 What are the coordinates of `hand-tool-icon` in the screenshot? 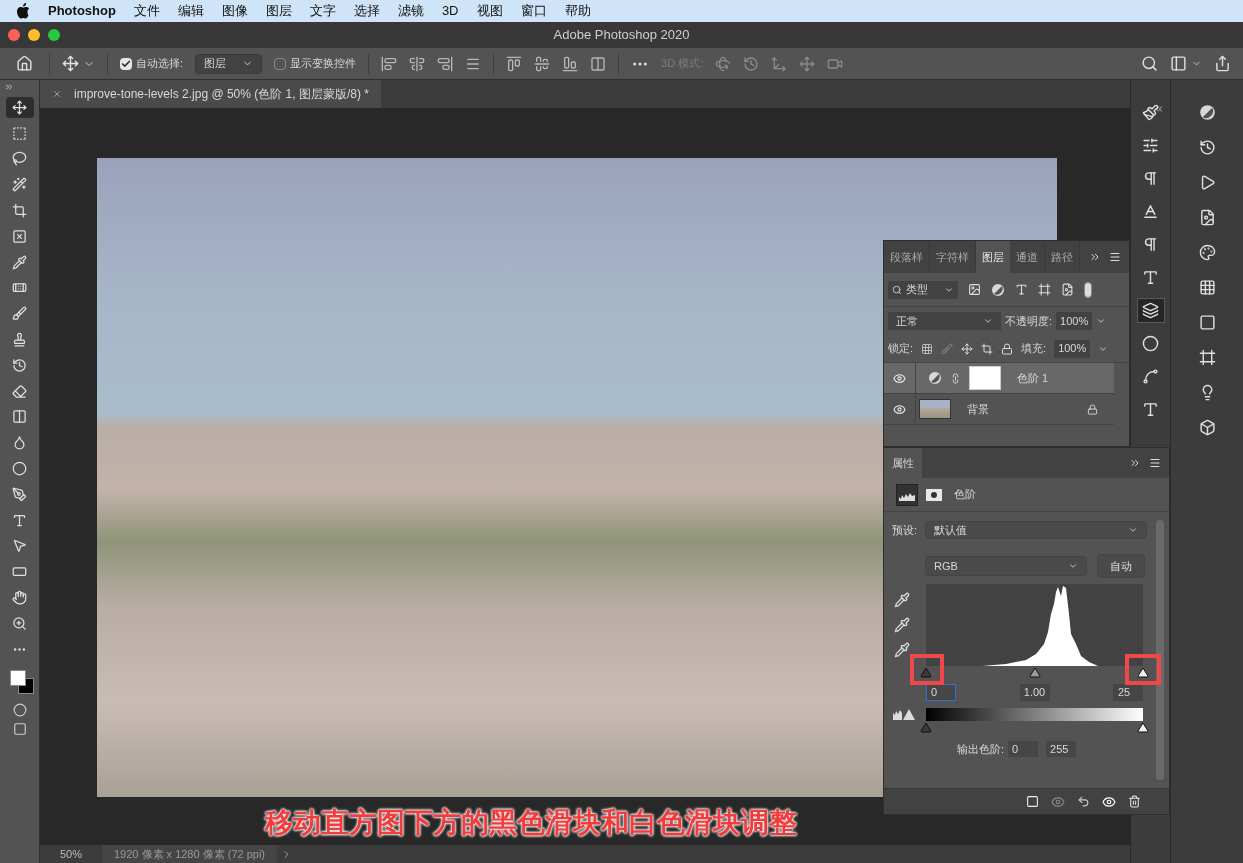 It's located at (19, 597).